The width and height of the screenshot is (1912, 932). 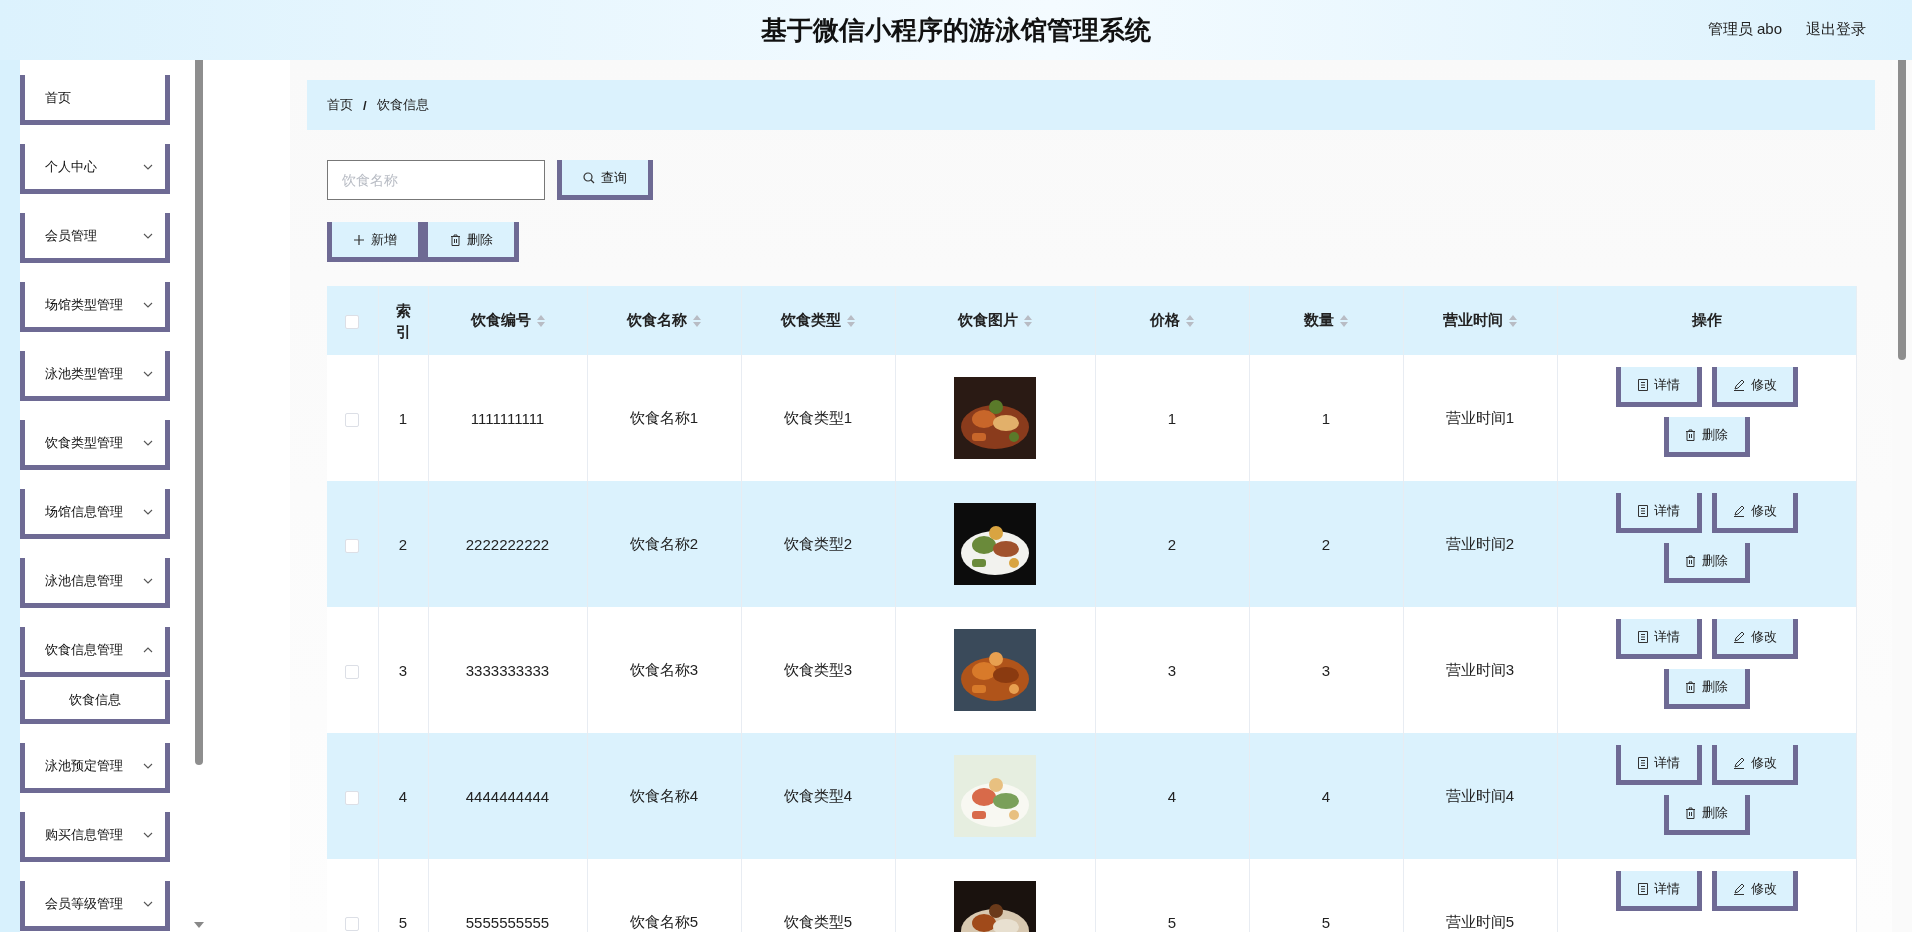 What do you see at coordinates (95, 837) in the screenshot?
I see `sidebar-item: 购买信息管理` at bounding box center [95, 837].